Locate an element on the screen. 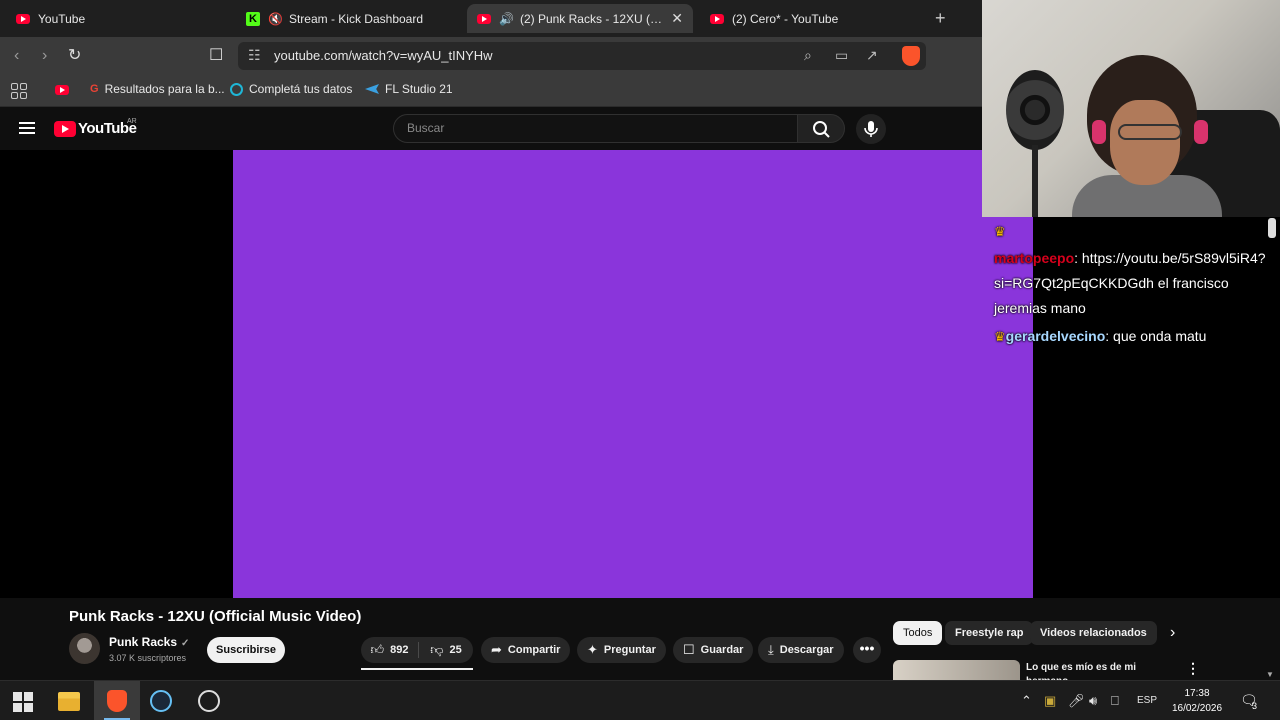 The image size is (1280, 720). speaker-icon: 🔊 is located at coordinates (506, 19).